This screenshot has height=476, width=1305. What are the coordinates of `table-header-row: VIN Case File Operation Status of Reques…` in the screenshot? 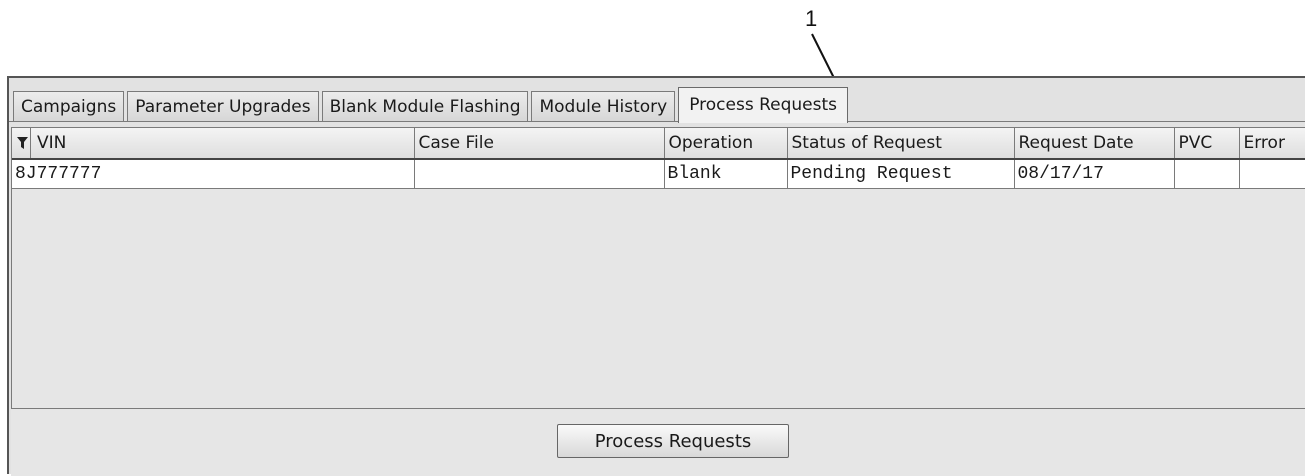 It's located at (658, 144).